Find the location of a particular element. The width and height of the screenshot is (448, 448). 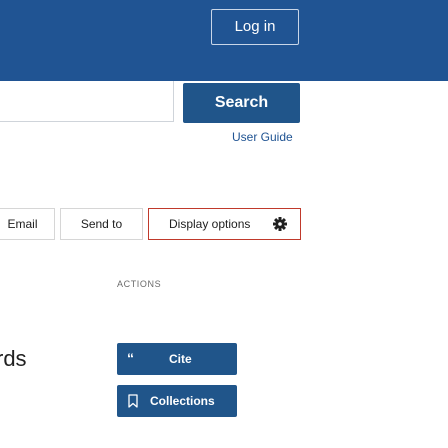

quote-icon: “ is located at coordinates (130, 358).